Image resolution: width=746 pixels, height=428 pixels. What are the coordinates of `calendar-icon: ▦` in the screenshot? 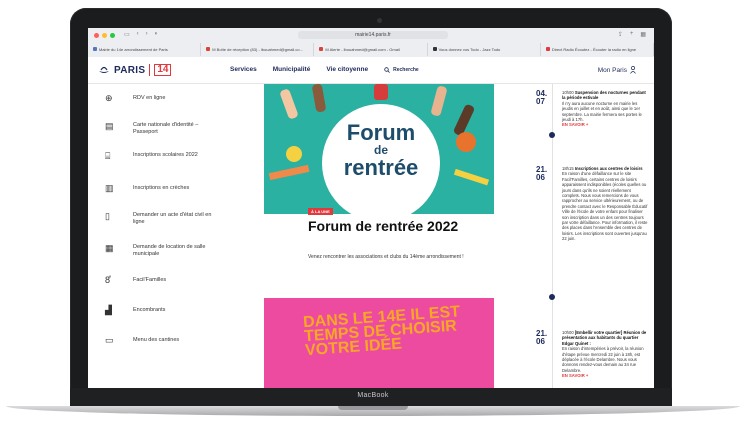 It's located at (109, 248).